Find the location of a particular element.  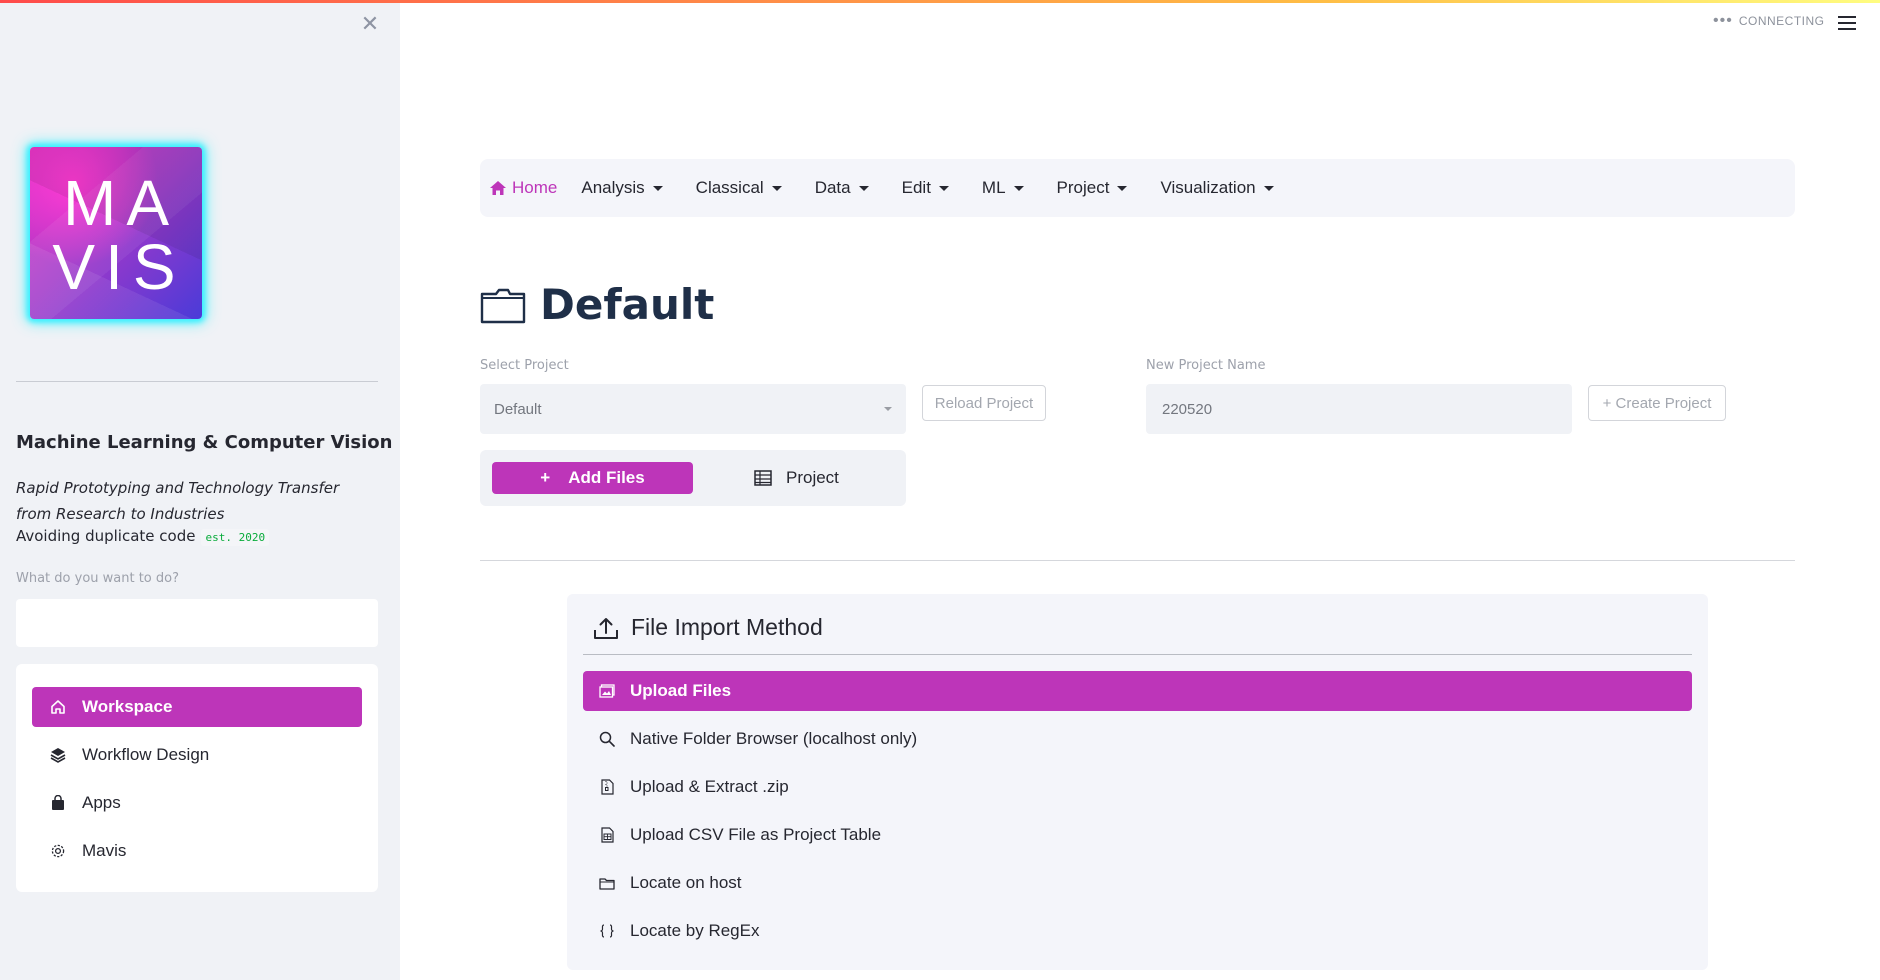

add-files-tab: + Add Files is located at coordinates (592, 478).